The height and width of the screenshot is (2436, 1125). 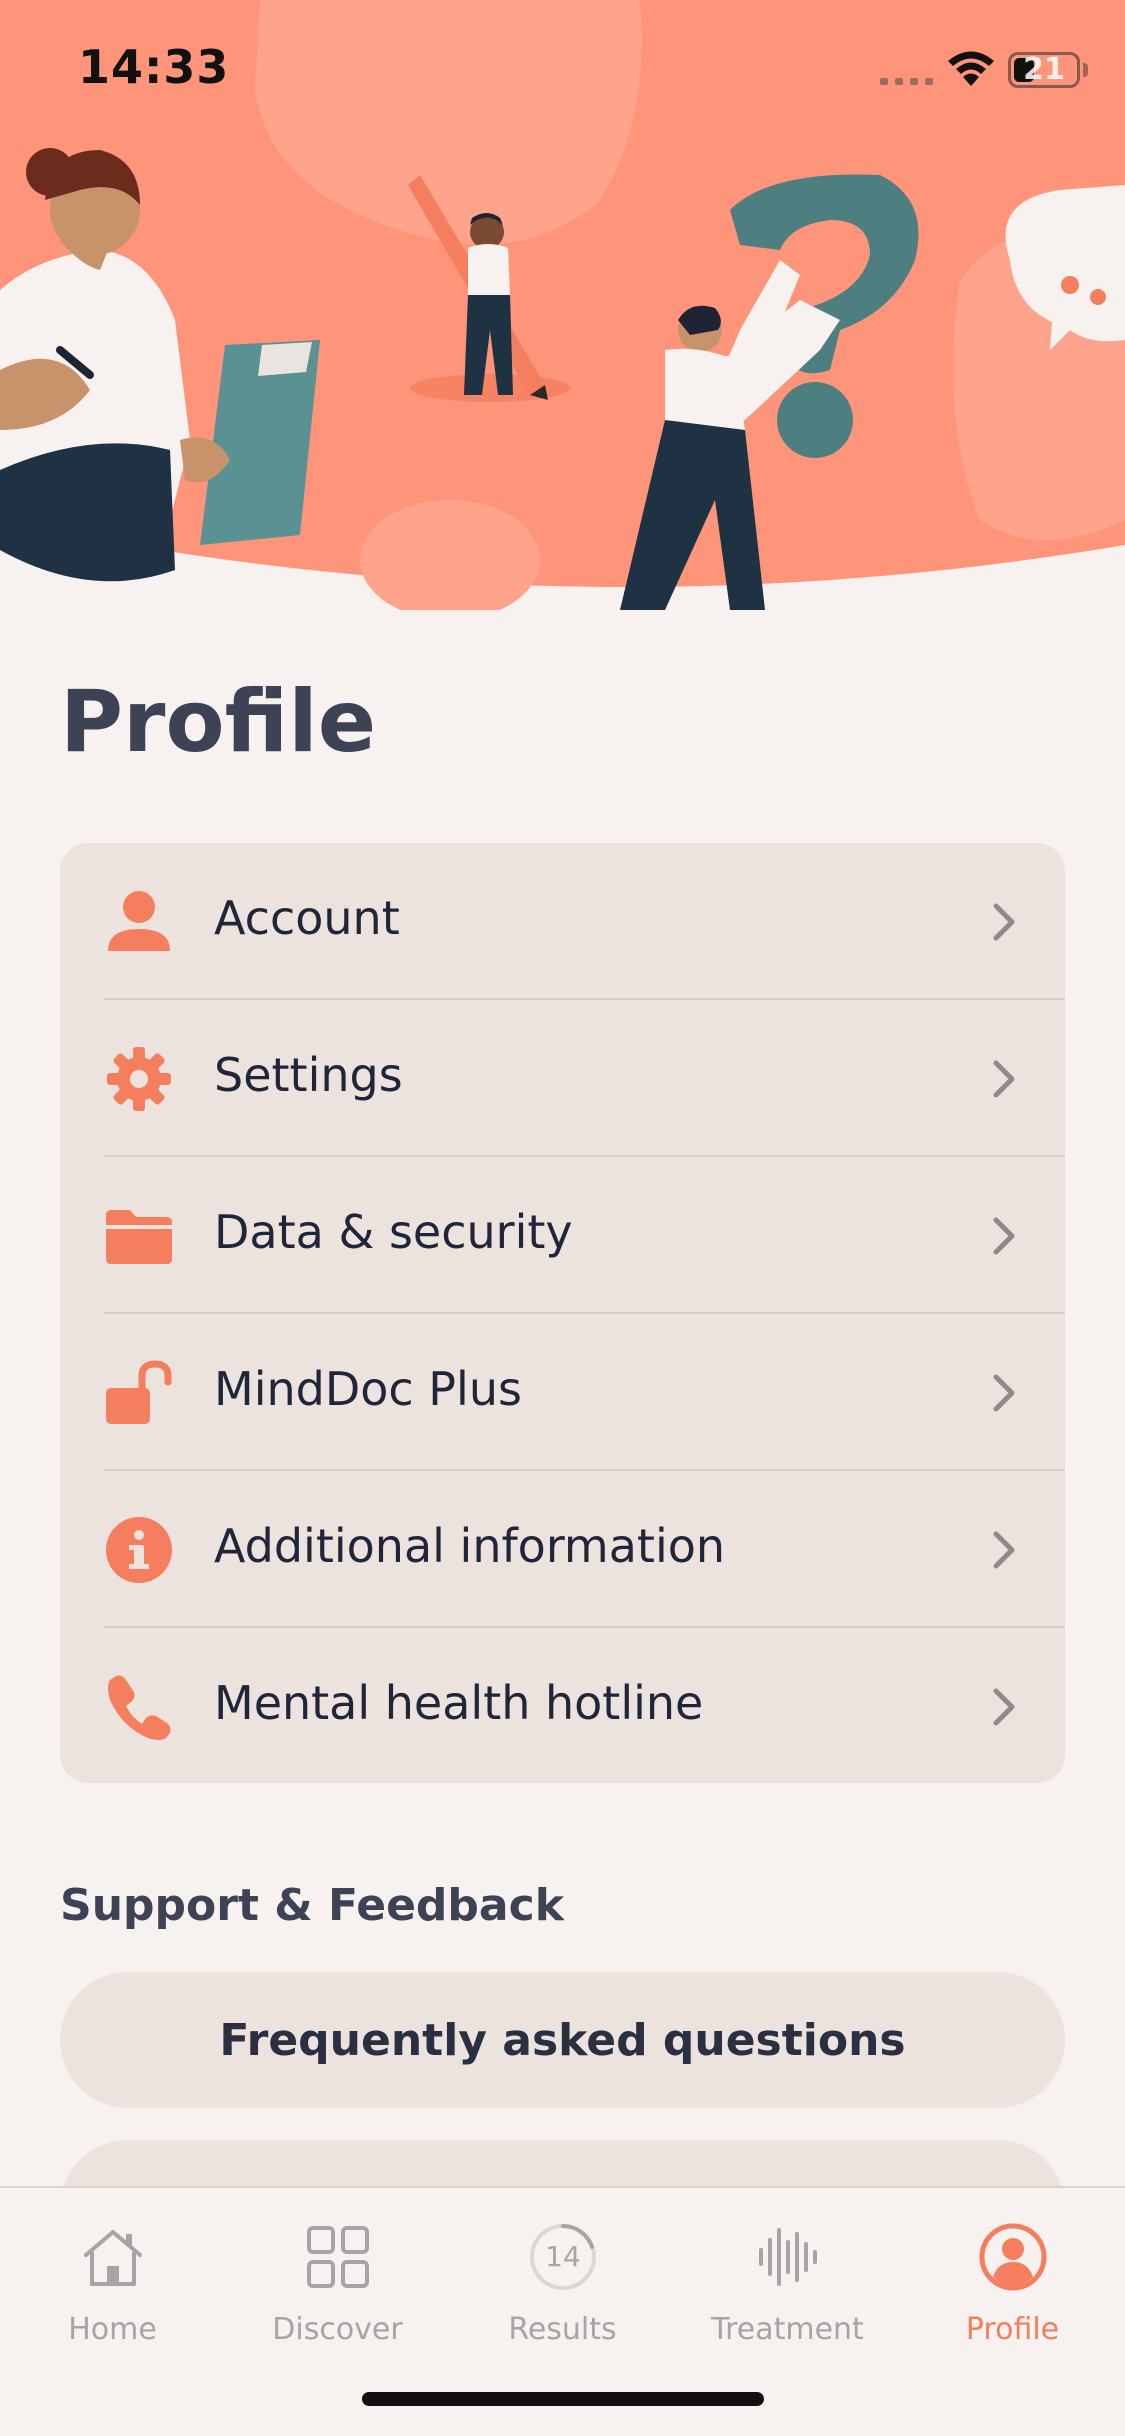 I want to click on soundwave-icon, so click(x=788, y=2257).